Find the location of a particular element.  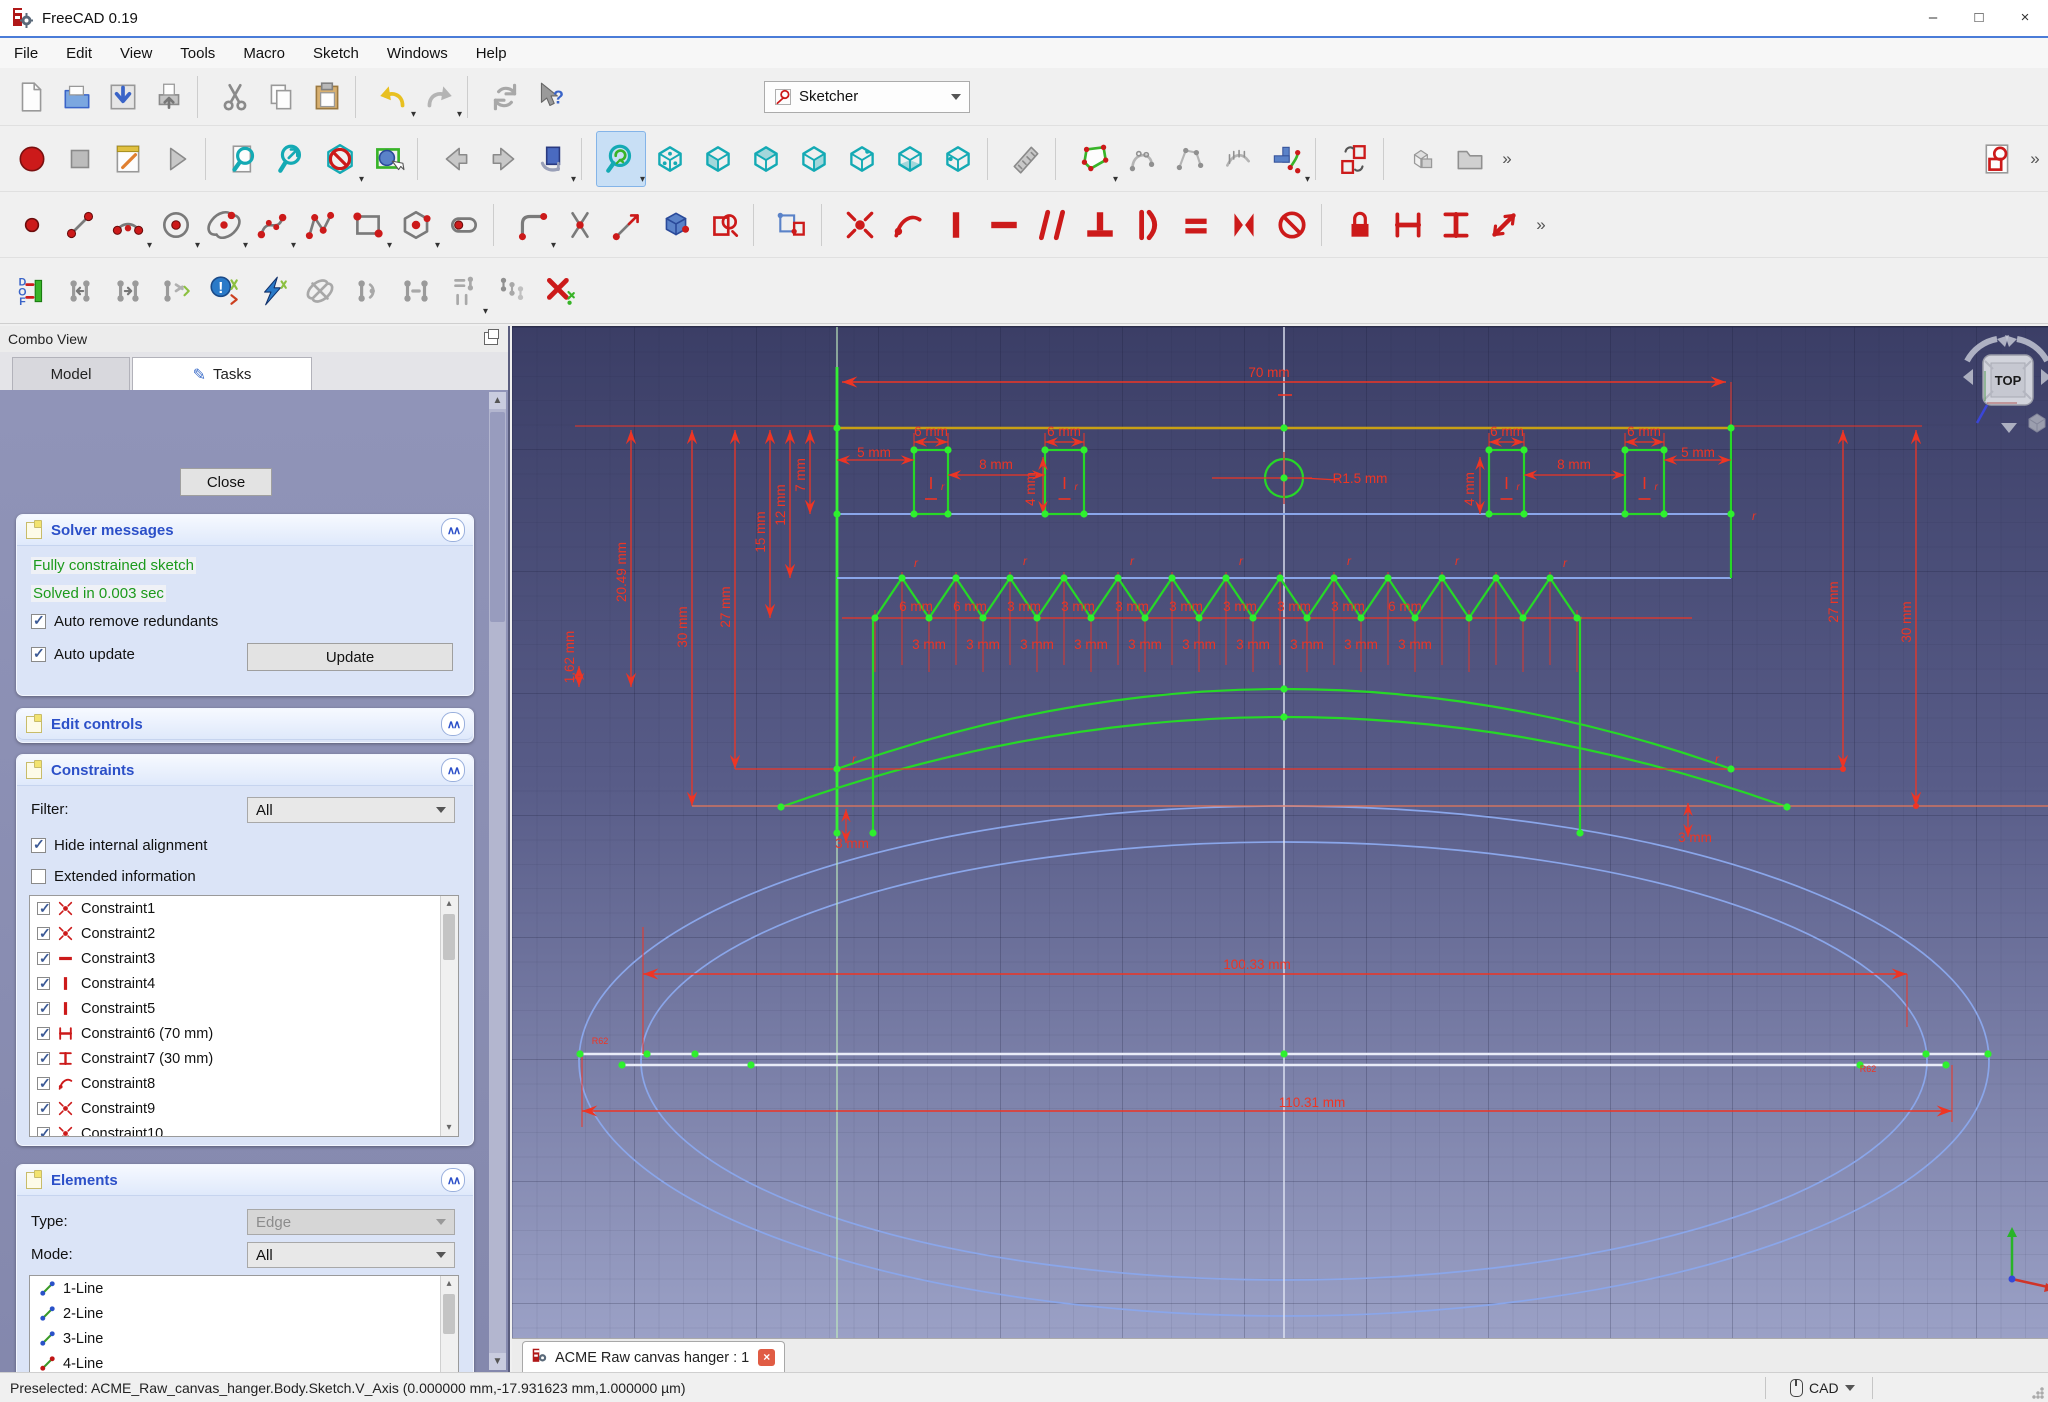

element-row: 3-Line is located at coordinates (244, 1338).